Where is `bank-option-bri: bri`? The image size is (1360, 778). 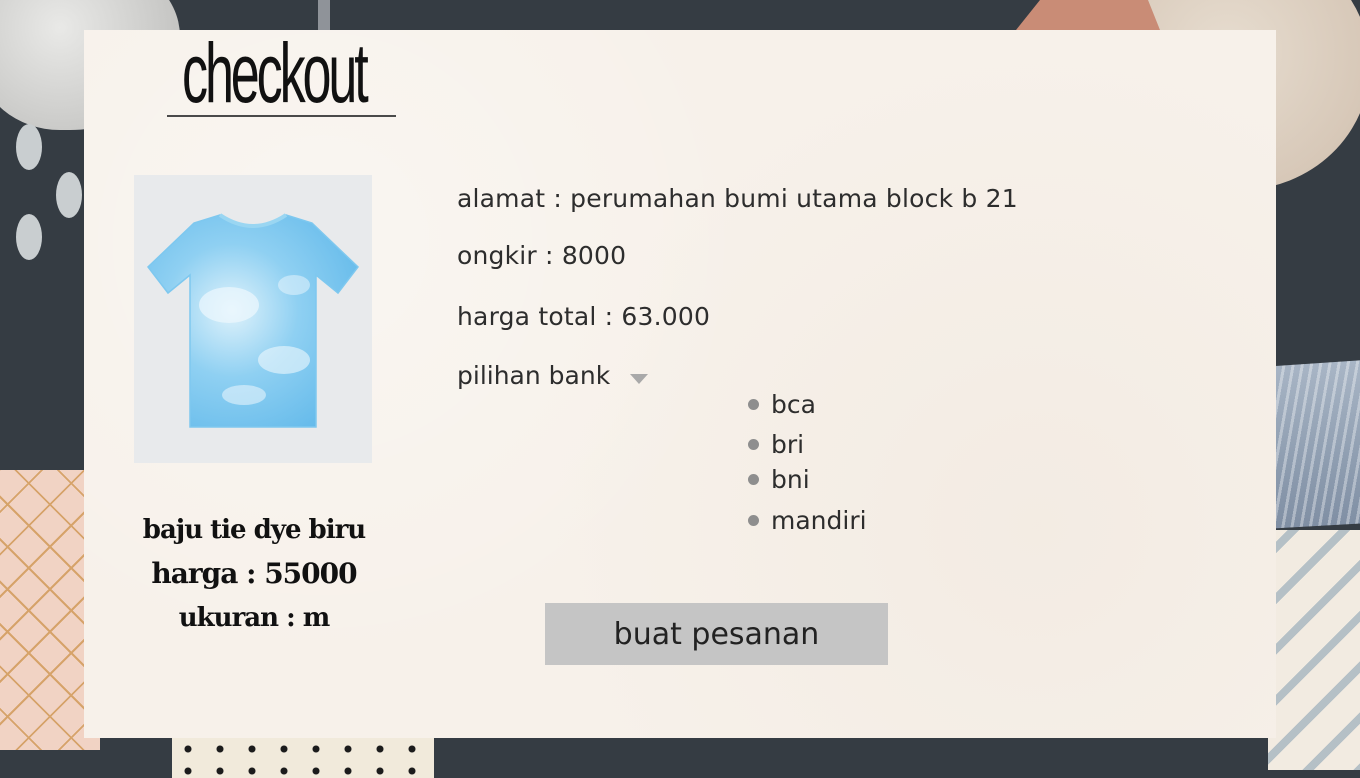
bank-option-bri: bri is located at coordinates (776, 444).